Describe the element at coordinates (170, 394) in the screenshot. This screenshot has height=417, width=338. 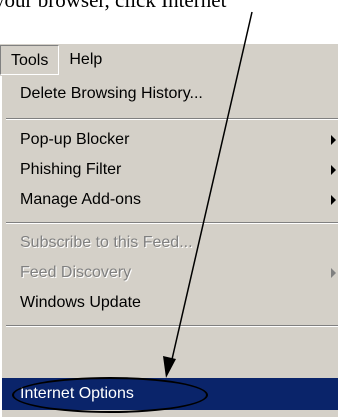
I see `menu-item-internet-options: Internet Options` at that location.